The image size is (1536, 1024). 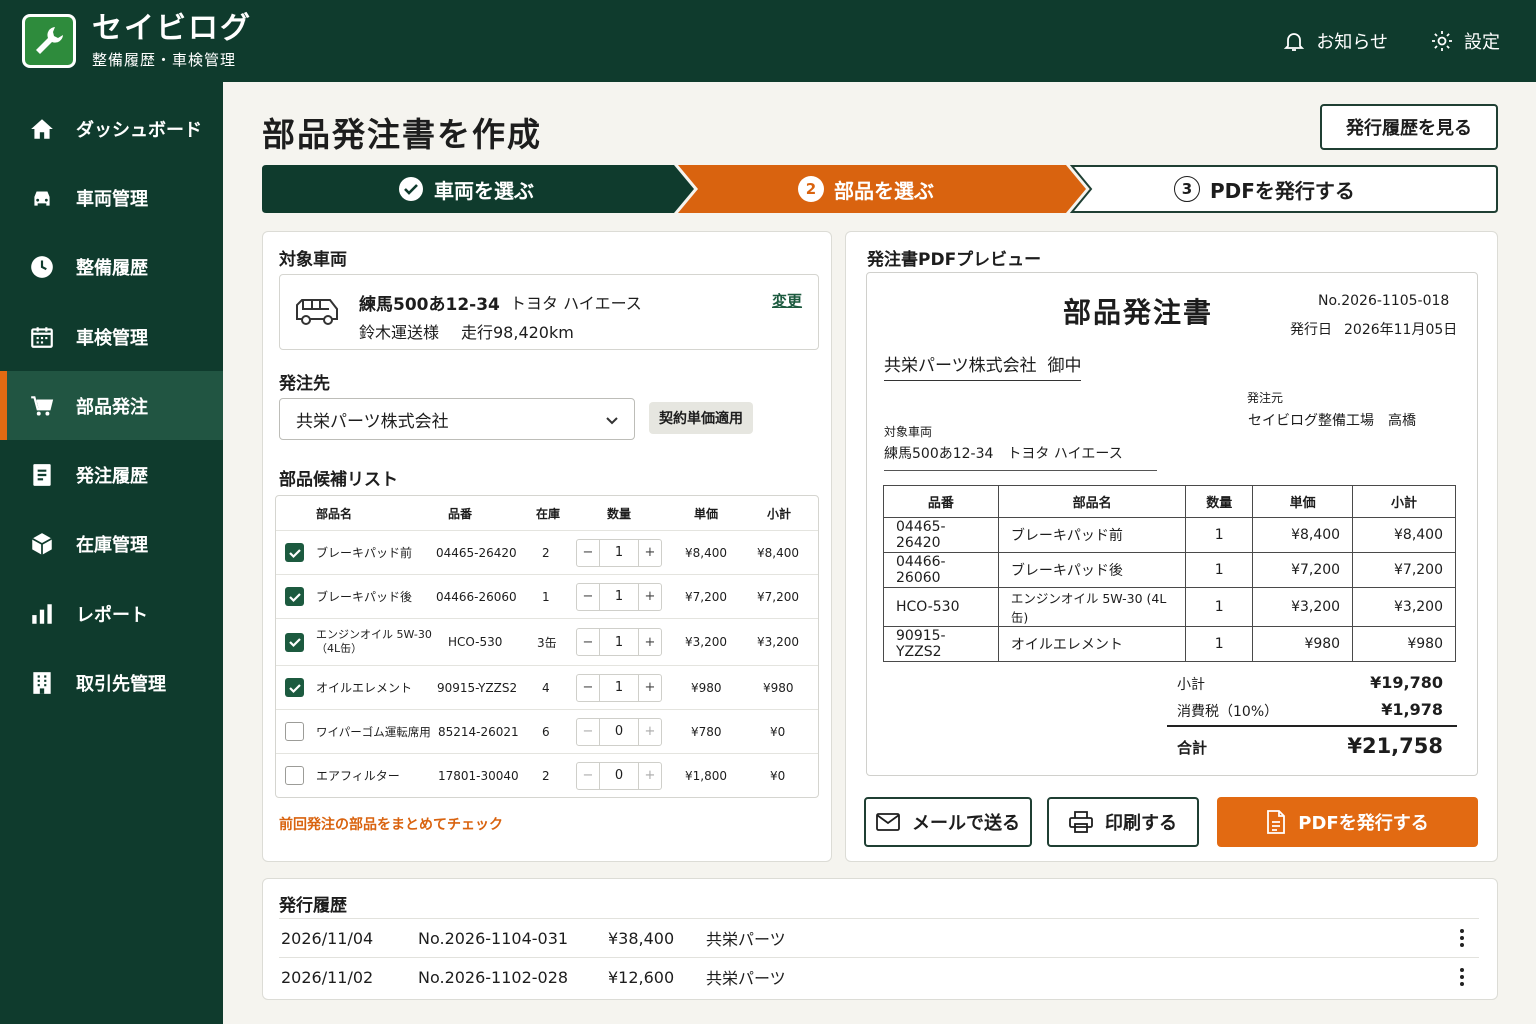 I want to click on doc-part-no: HCO-530, so click(x=941, y=607).